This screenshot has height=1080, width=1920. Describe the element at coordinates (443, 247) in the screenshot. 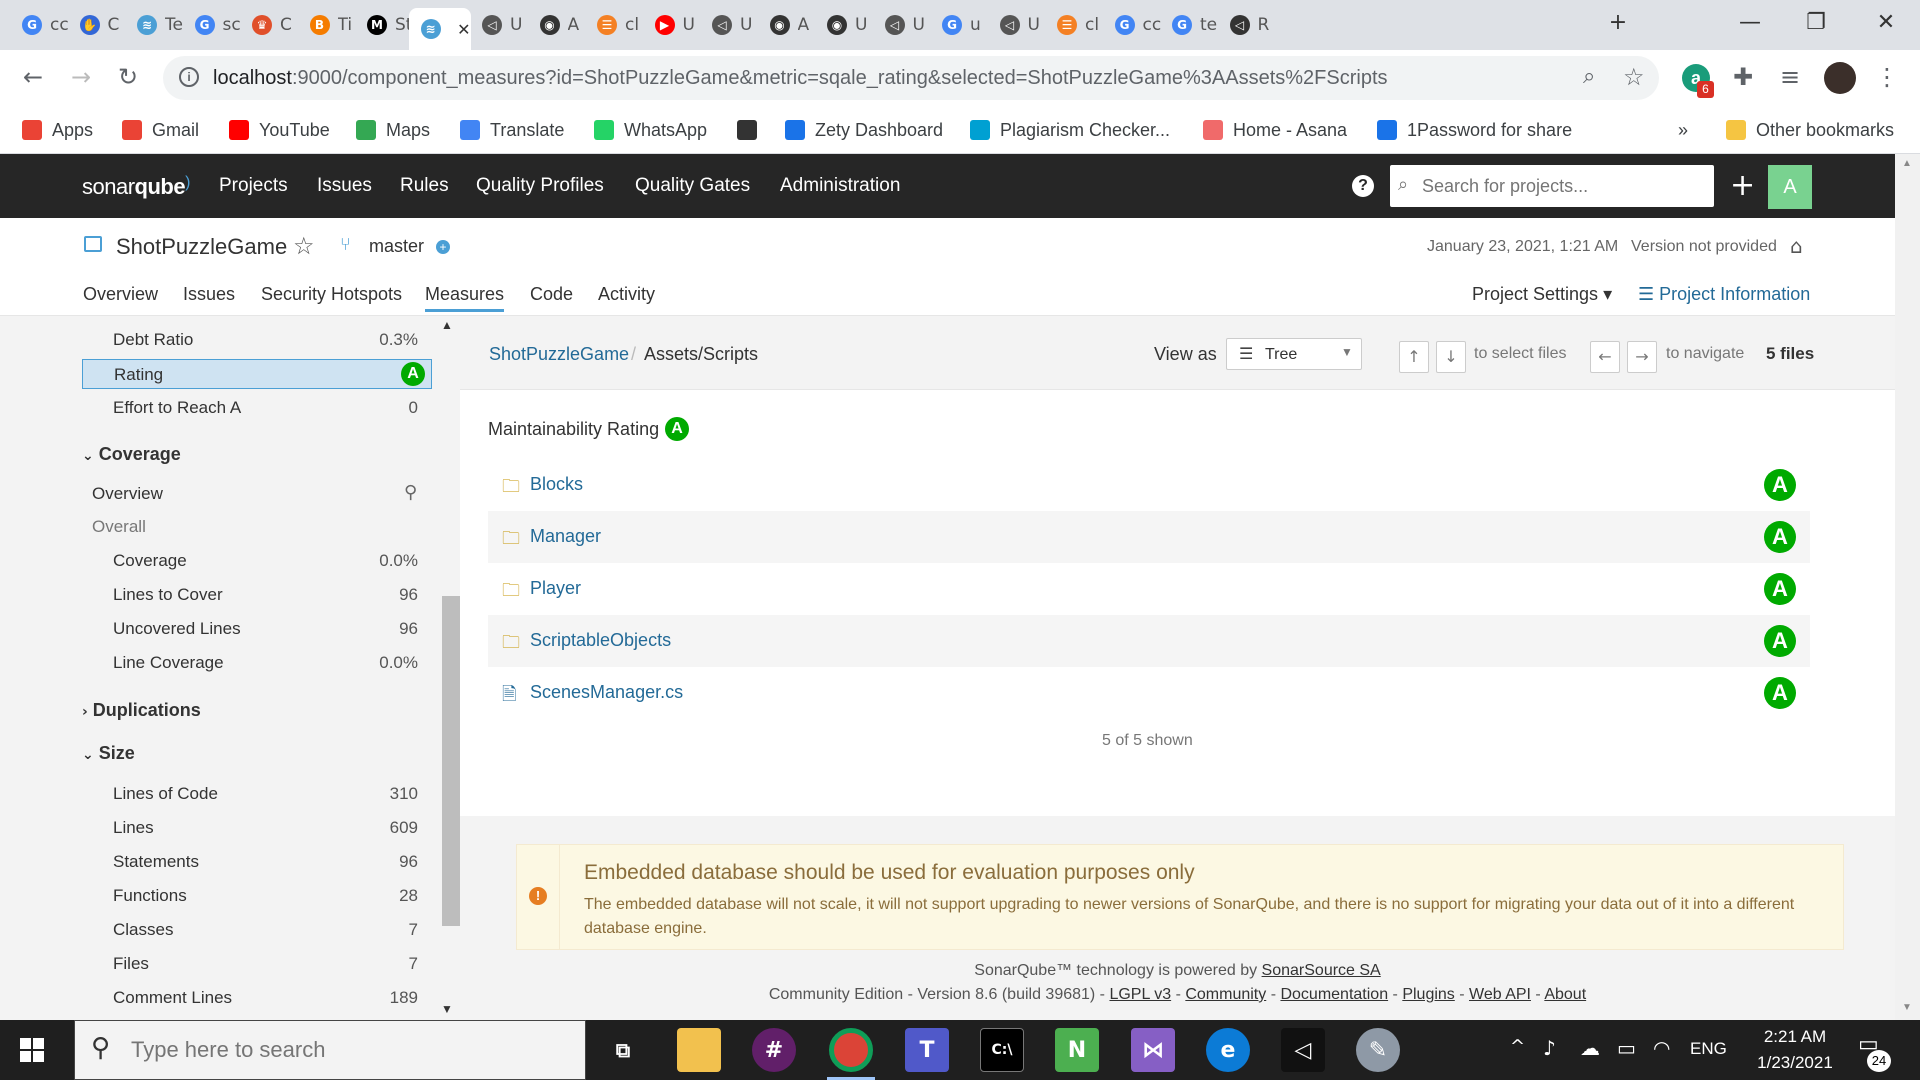

I see `branch-info-icon: +` at that location.